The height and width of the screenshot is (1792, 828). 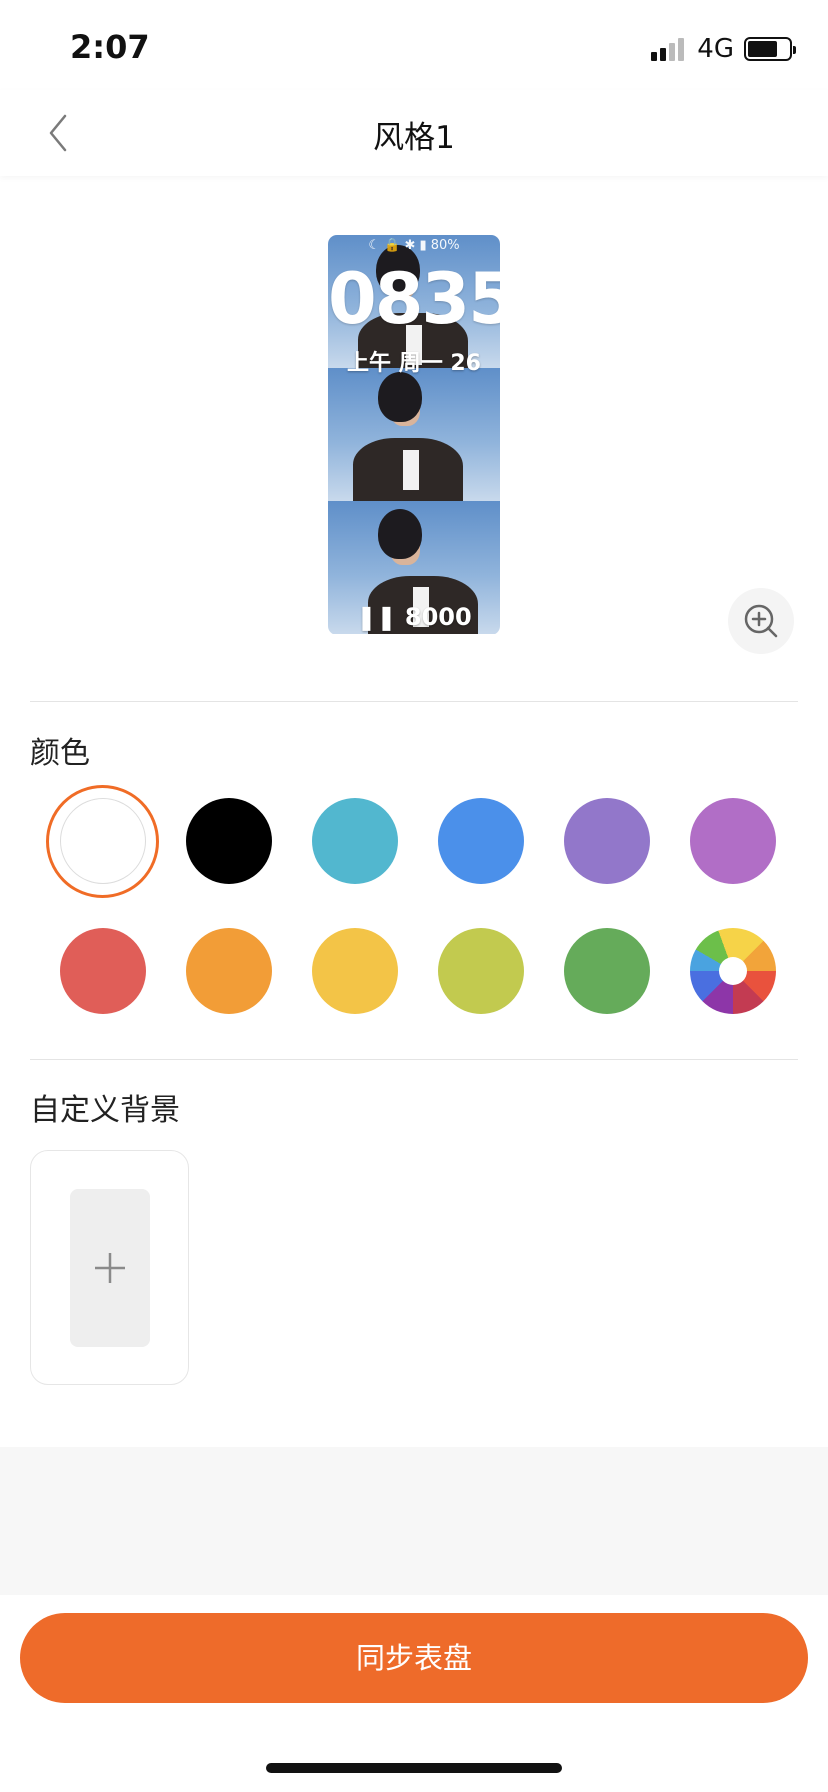 What do you see at coordinates (103, 971) in the screenshot?
I see `color-swatch-red` at bounding box center [103, 971].